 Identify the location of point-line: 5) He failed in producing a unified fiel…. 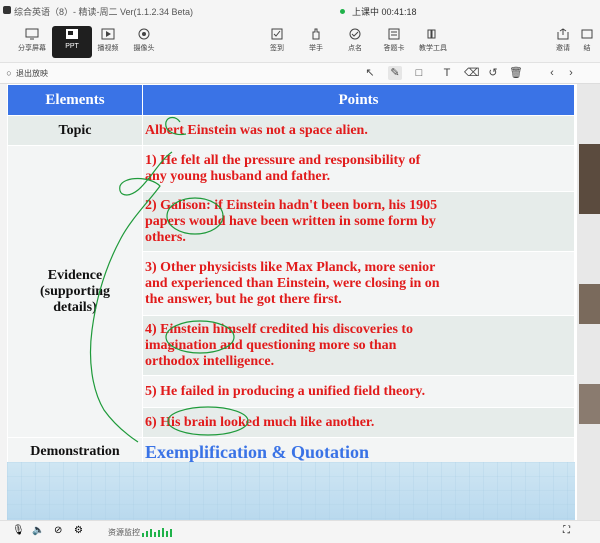
(285, 391).